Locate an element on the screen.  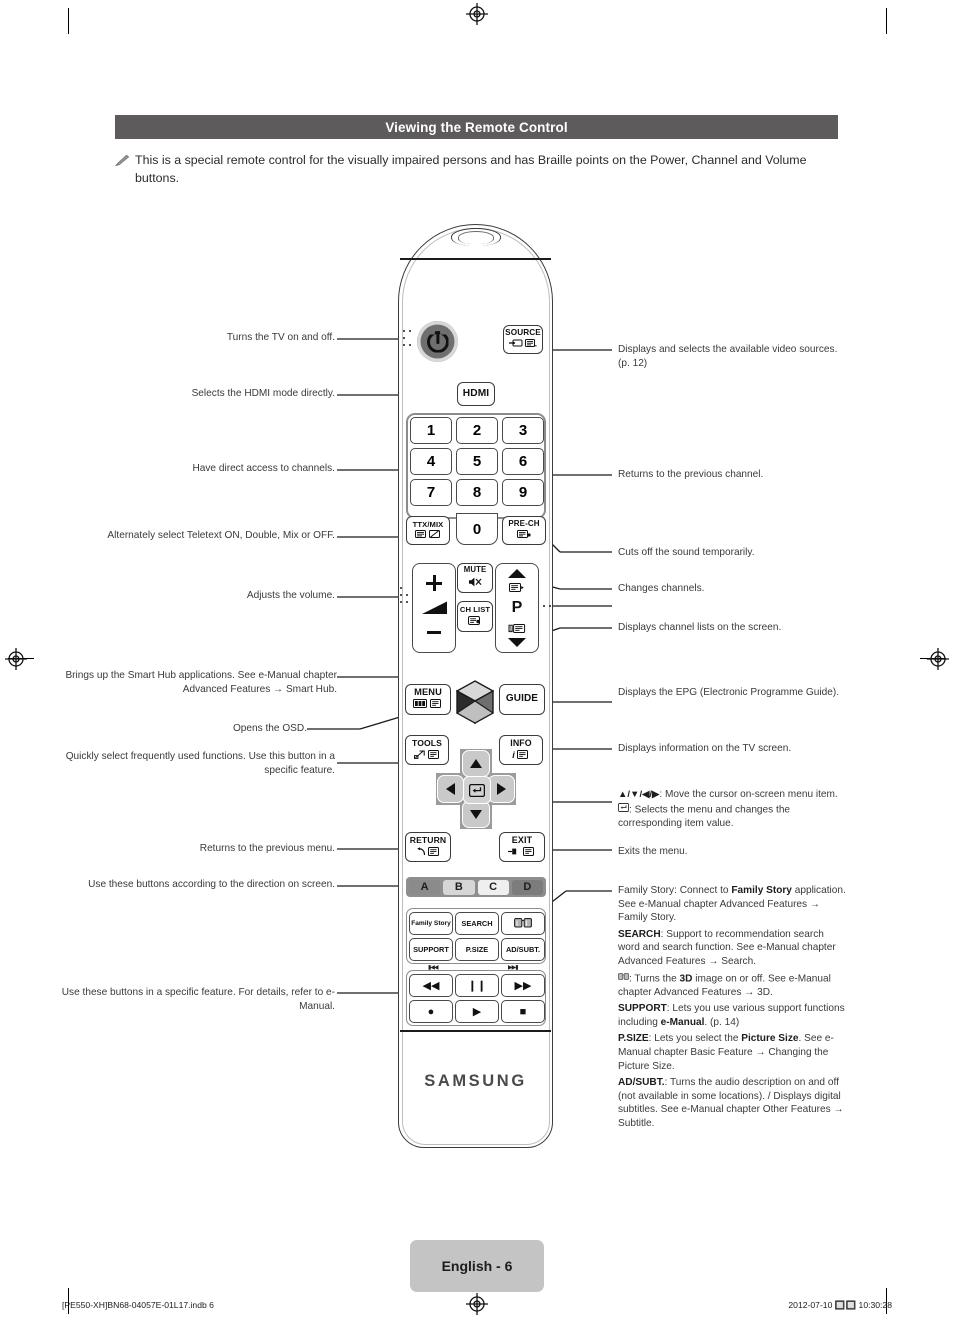
number-key-1: 1 is located at coordinates (431, 430).